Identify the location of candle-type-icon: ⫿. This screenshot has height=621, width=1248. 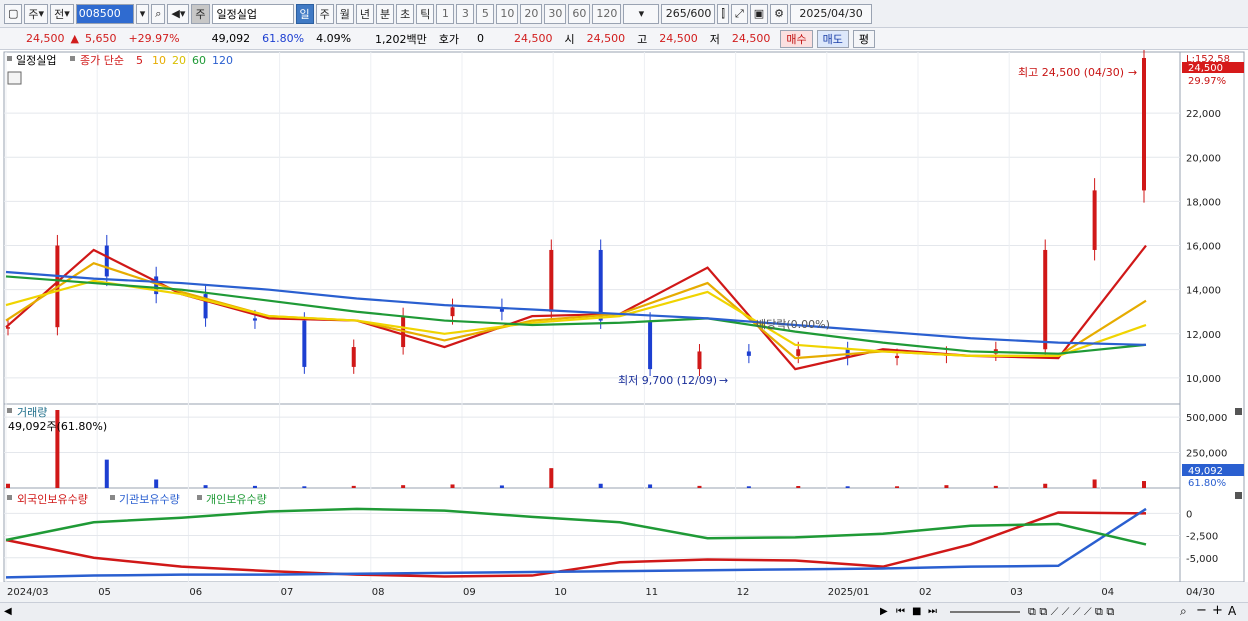
(723, 13).